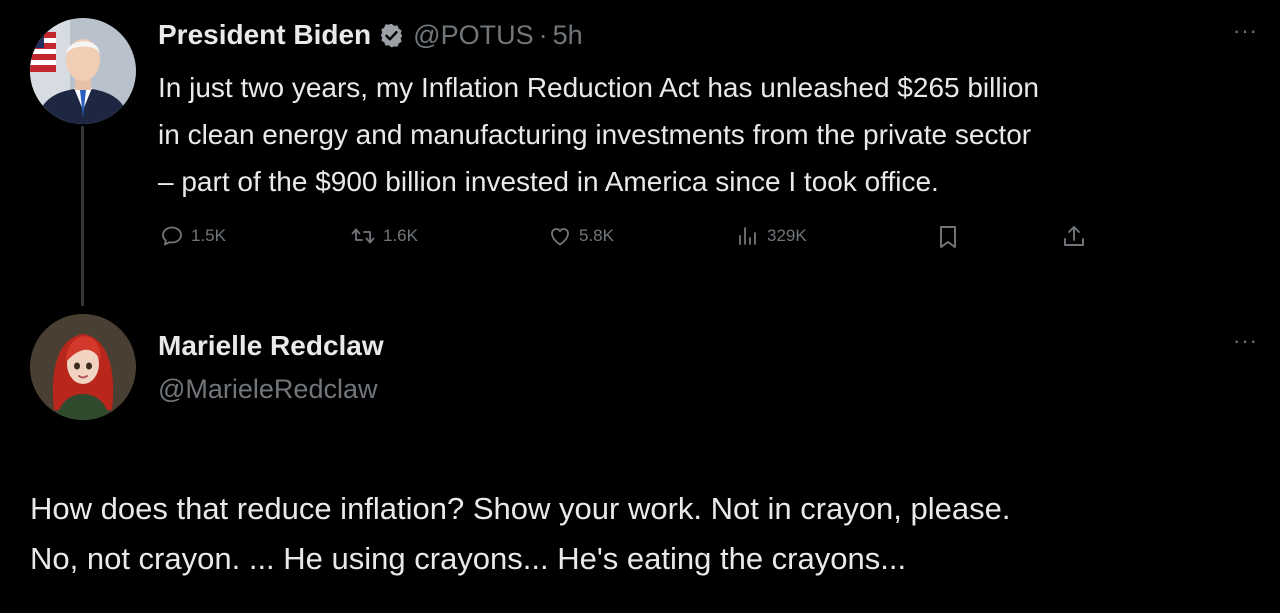 This screenshot has width=1280, height=613. I want to click on views-count: 329K, so click(787, 235).